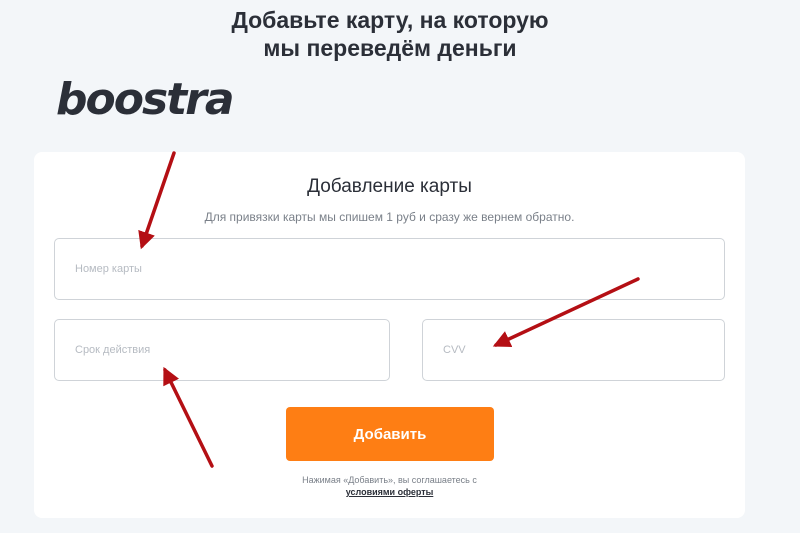 The height and width of the screenshot is (533, 800). I want to click on headline-line-1: Добавьте карту, на которую, so click(390, 20).